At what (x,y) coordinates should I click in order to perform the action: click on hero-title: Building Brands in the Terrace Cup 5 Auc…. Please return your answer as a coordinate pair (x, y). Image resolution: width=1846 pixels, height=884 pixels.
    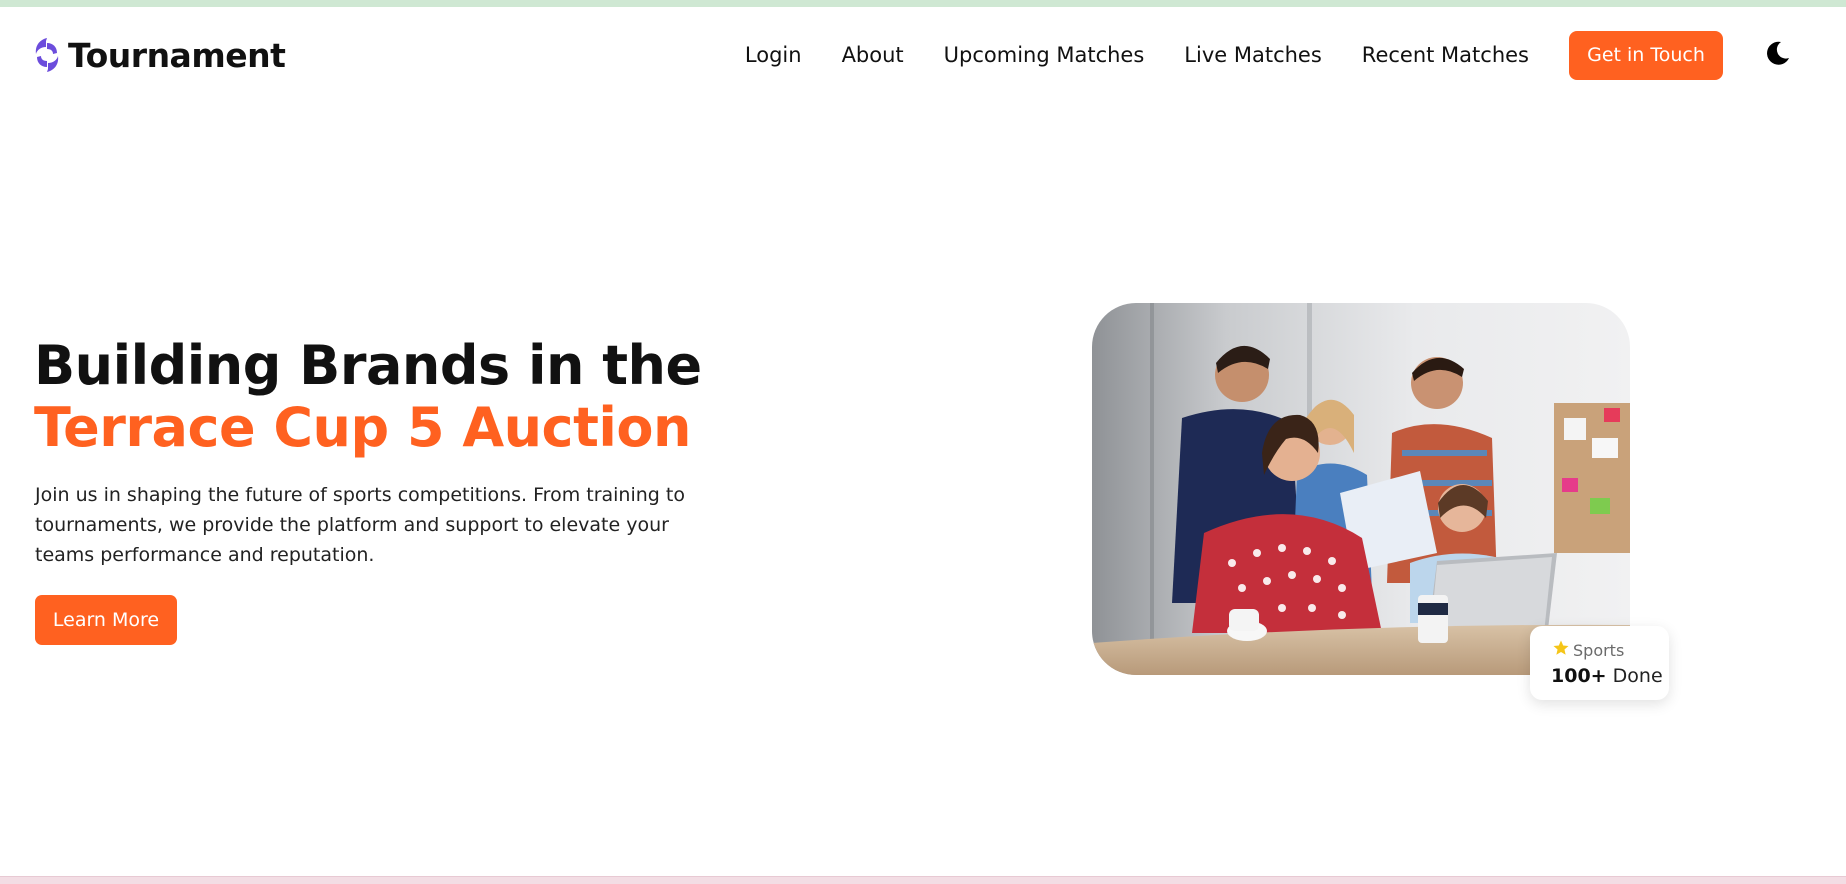
    Looking at the image, I should click on (414, 397).